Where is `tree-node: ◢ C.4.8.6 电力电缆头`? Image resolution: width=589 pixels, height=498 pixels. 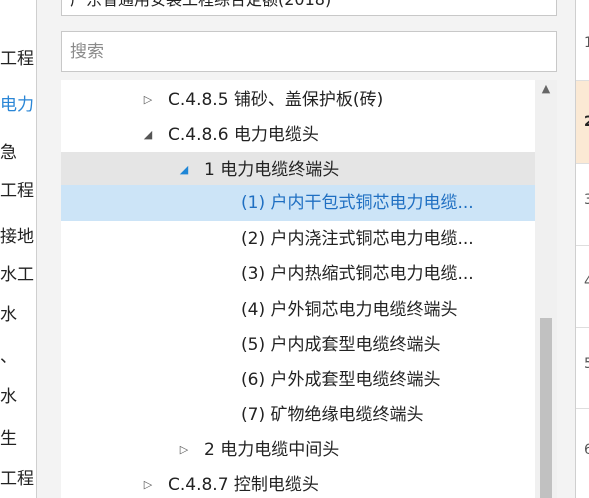
tree-node: ◢ C.4.8.6 电力电缆头 is located at coordinates (298, 135).